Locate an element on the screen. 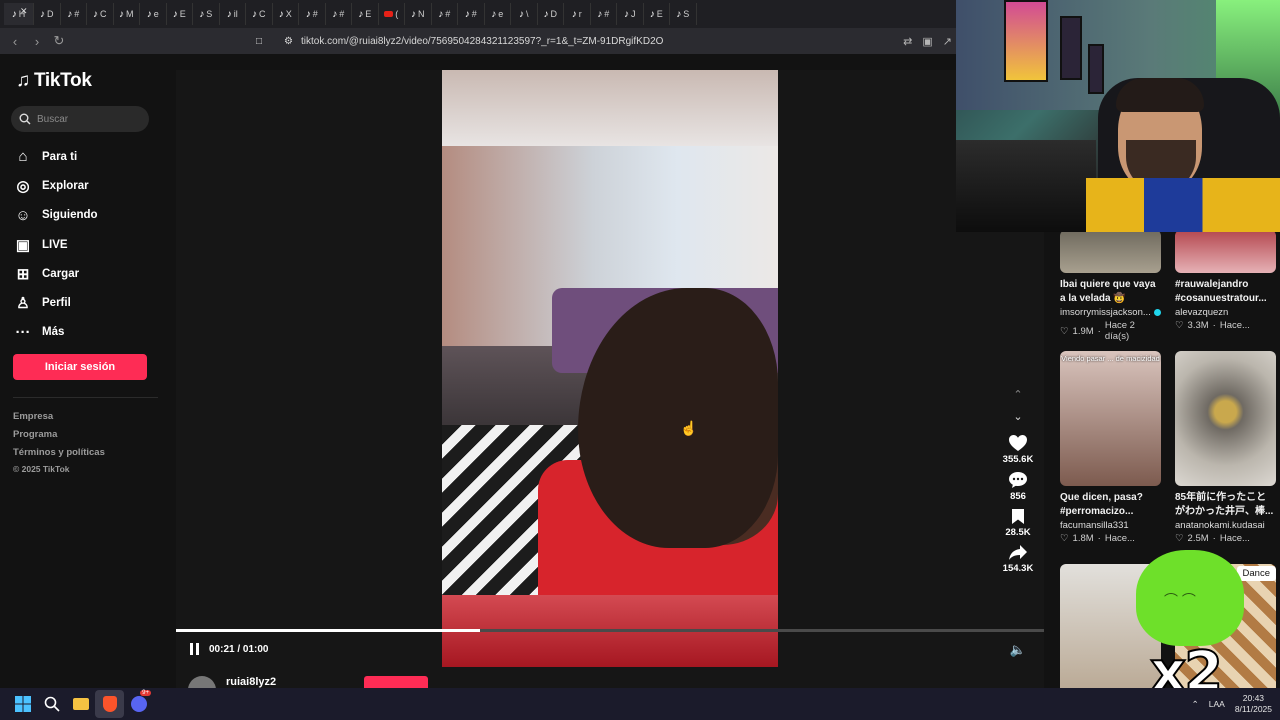 The image size is (1280, 720). search-box is located at coordinates (80, 119).